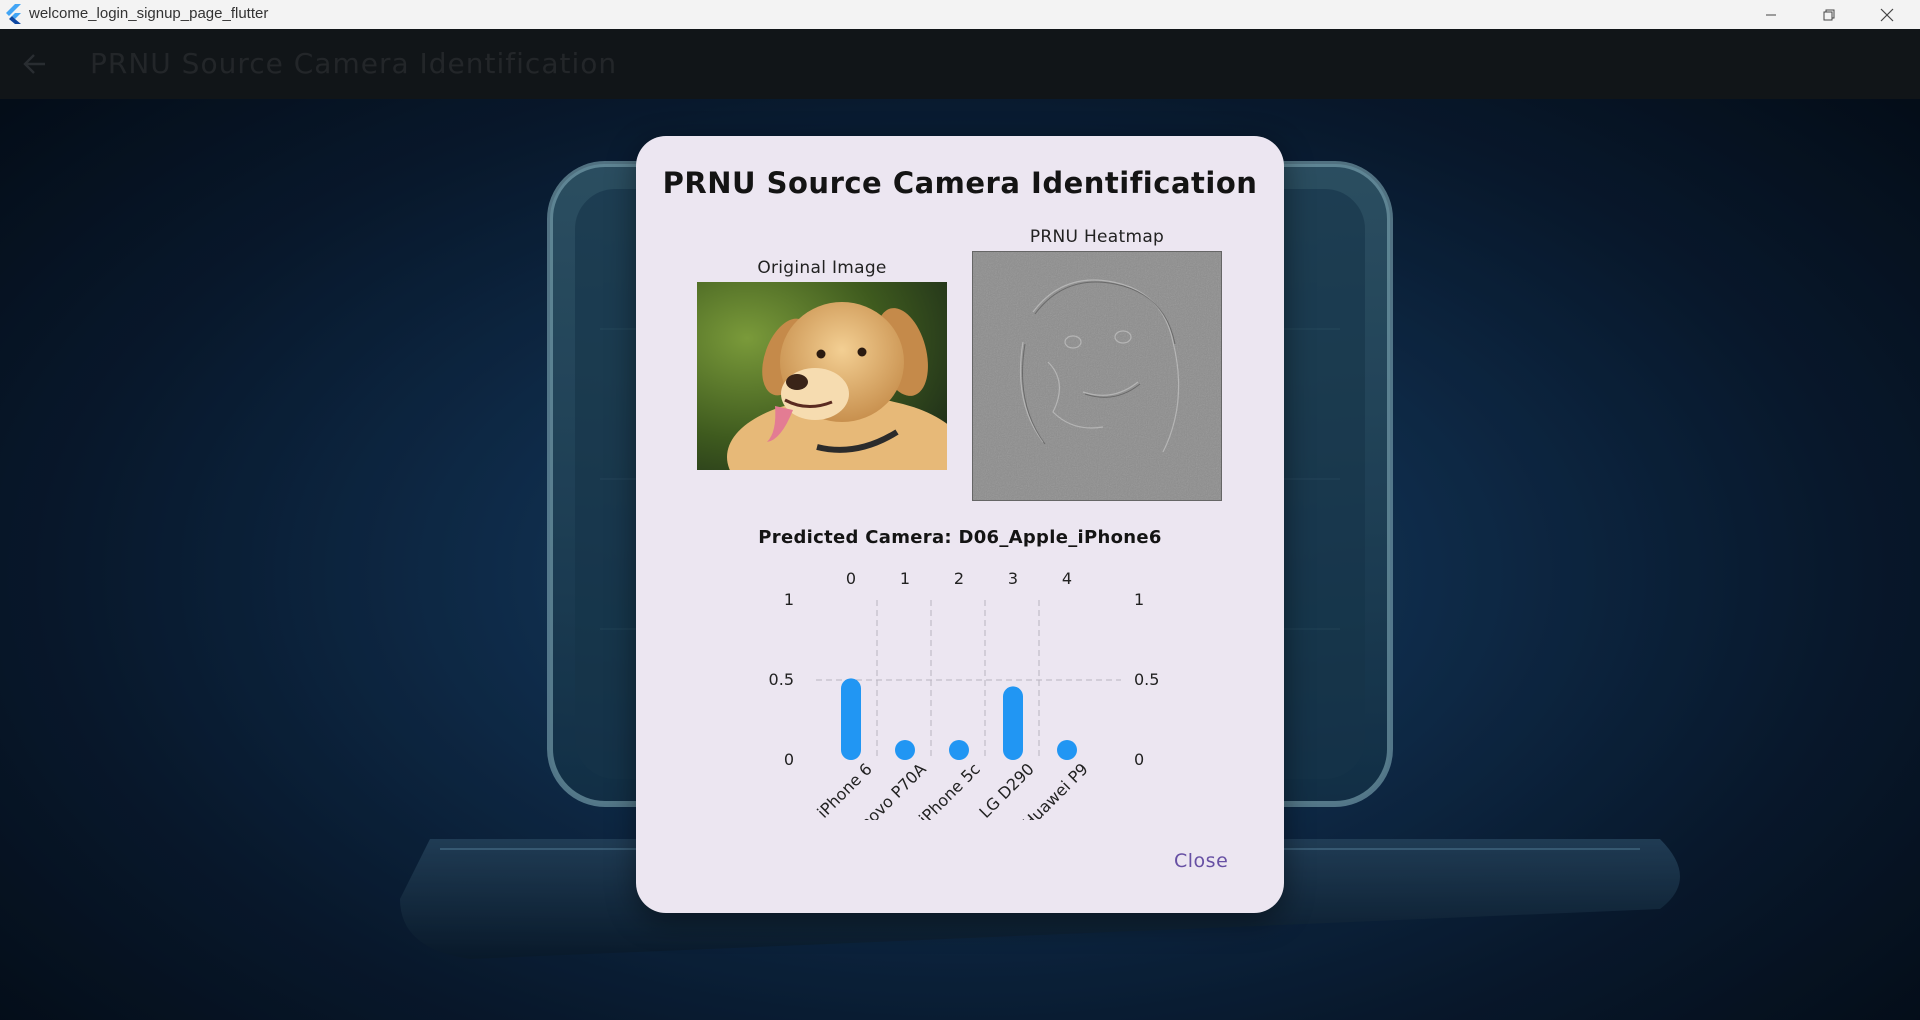  Describe the element at coordinates (960, 183) in the screenshot. I see `dialog-title: PRNU Source Camera Identification` at that location.